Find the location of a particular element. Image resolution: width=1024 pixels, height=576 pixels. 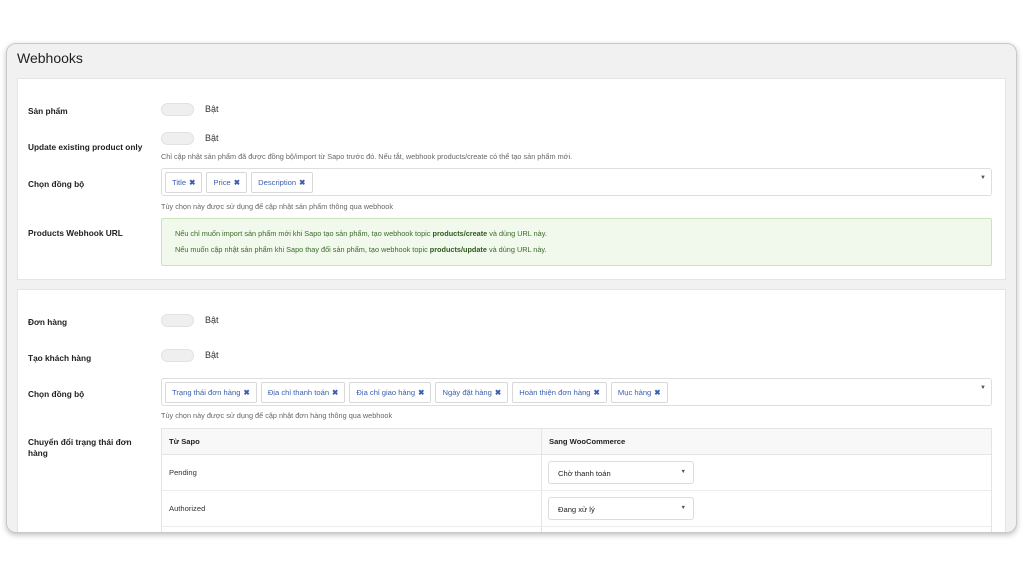

product-sync-label: Chọn đồng bộ is located at coordinates (56, 184).